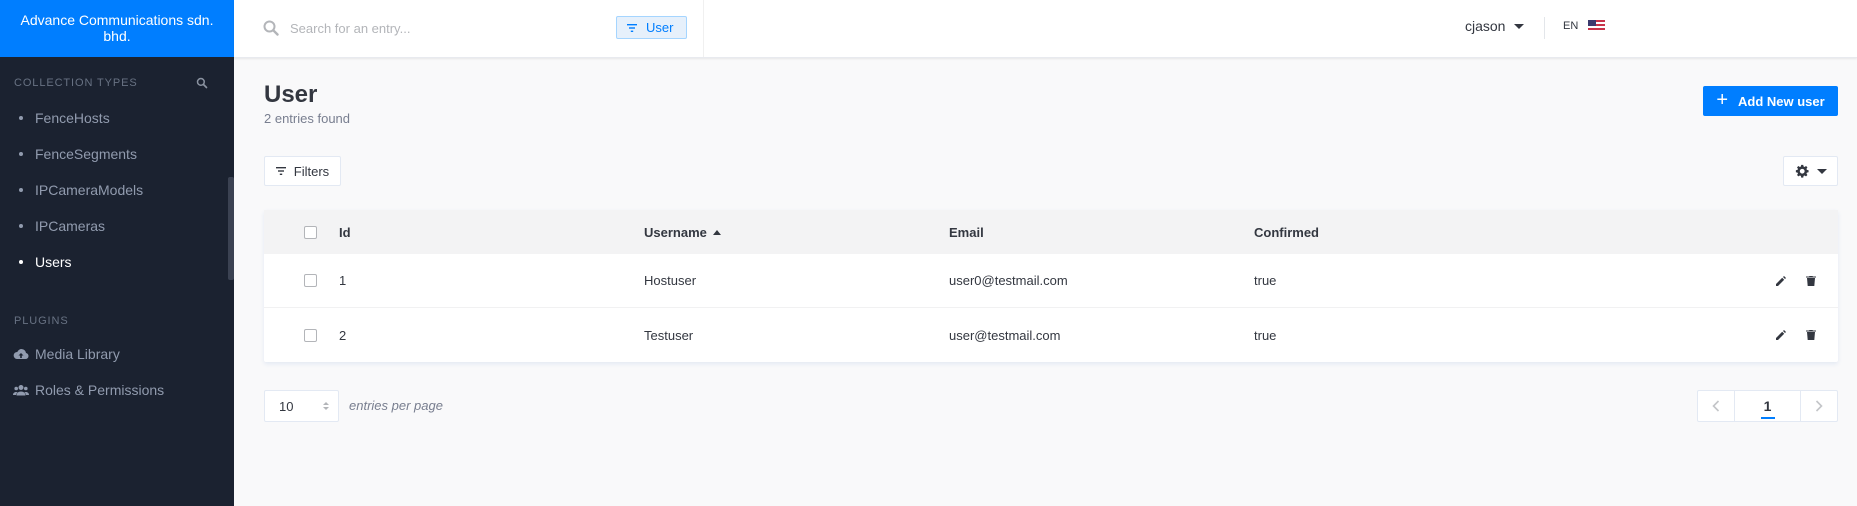 Image resolution: width=1857 pixels, height=506 pixels. Describe the element at coordinates (117, 226) in the screenshot. I see `sidebar-item-ipcameras: IPCameras` at that location.